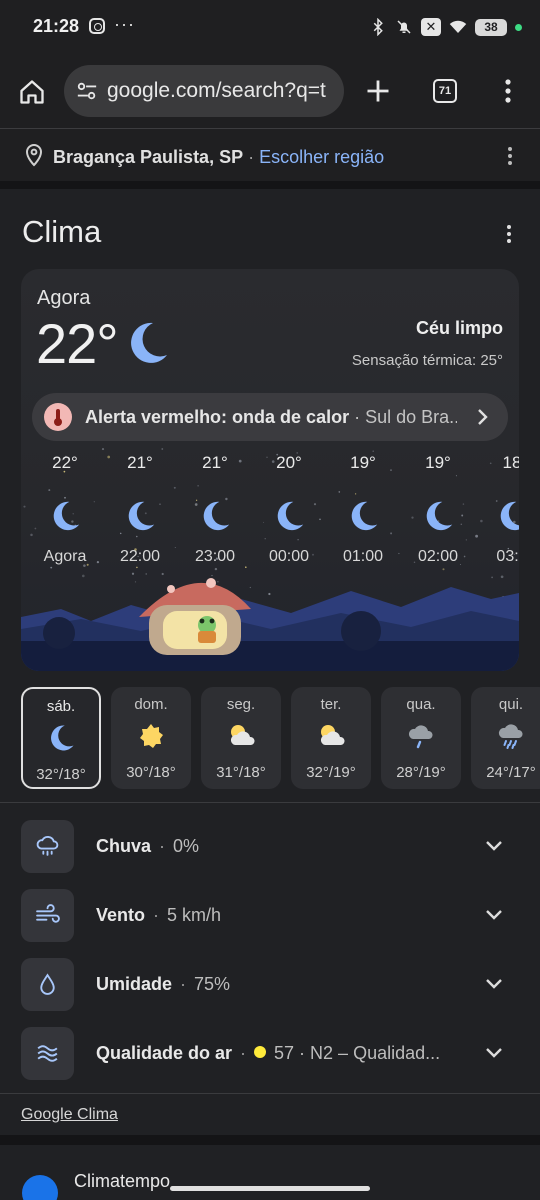  I want to click on hour-item: 19° 02:00, so click(438, 509).